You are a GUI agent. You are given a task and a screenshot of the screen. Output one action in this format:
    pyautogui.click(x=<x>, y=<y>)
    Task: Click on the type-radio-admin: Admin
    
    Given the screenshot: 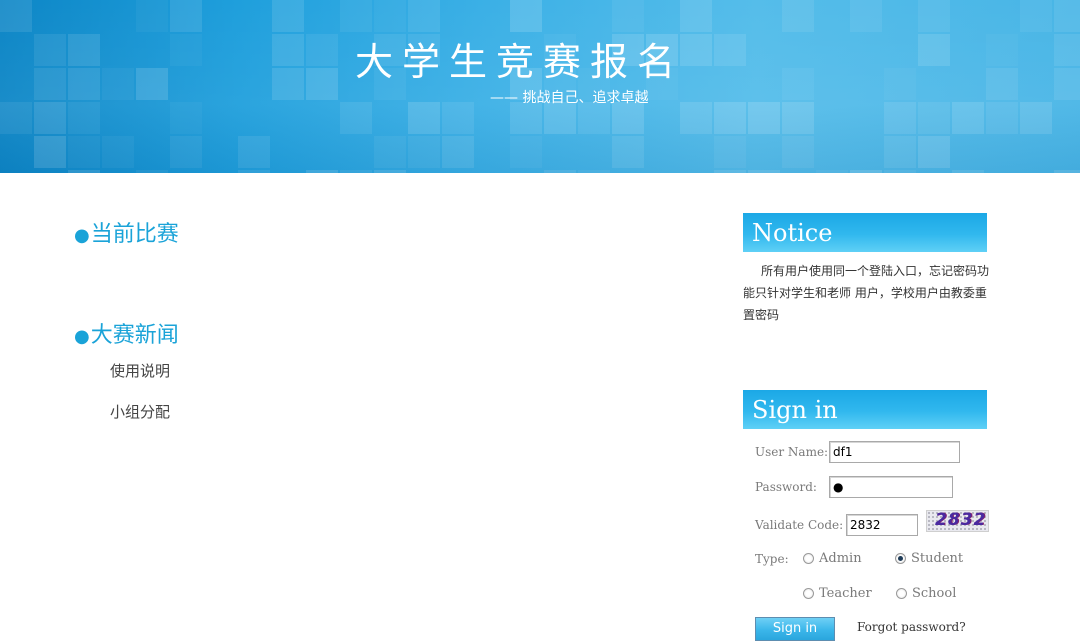 What is the action you would take?
    pyautogui.click(x=832, y=558)
    